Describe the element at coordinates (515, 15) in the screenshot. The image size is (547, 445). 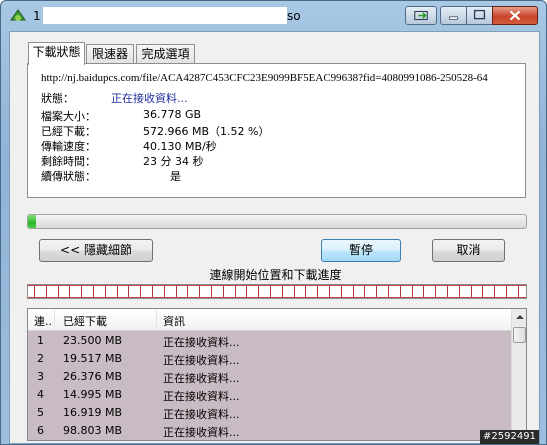
I see `close-button` at that location.